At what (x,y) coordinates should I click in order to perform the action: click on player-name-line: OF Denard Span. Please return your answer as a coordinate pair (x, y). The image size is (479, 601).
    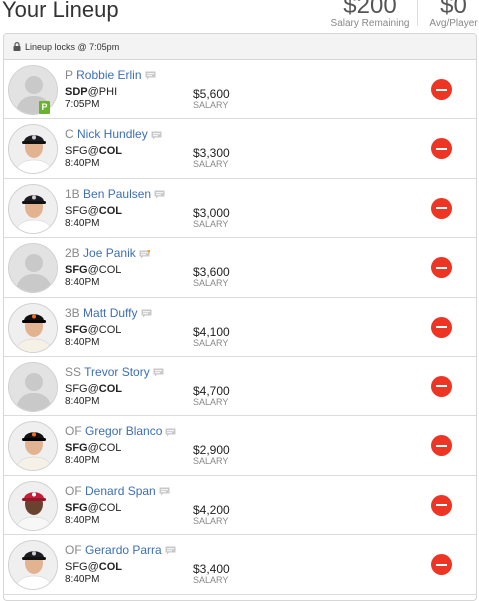
    Looking at the image, I should click on (117, 491).